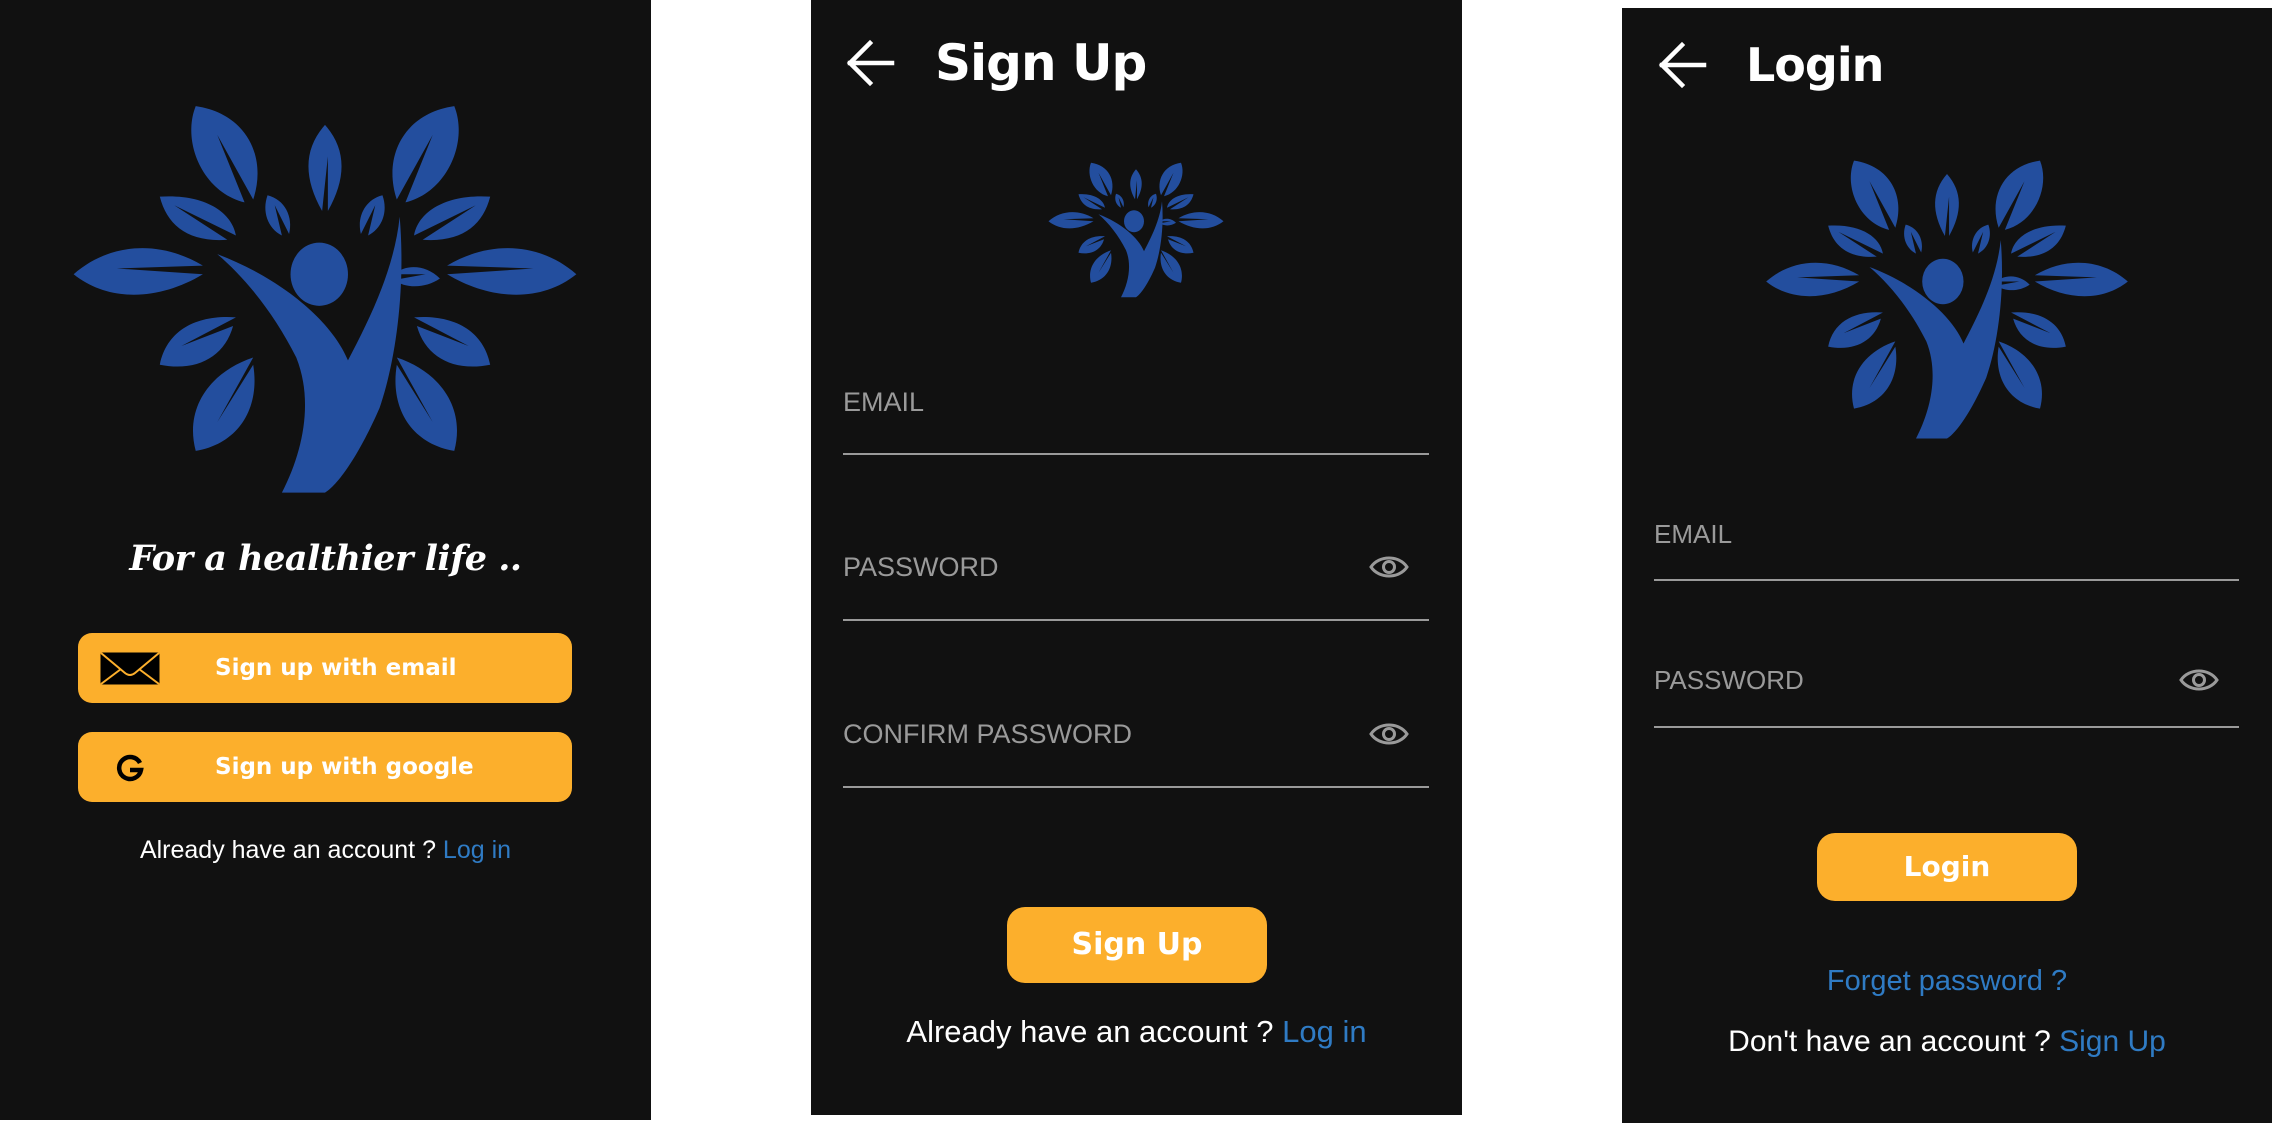  I want to click on login-header: Login, so click(1947, 68).